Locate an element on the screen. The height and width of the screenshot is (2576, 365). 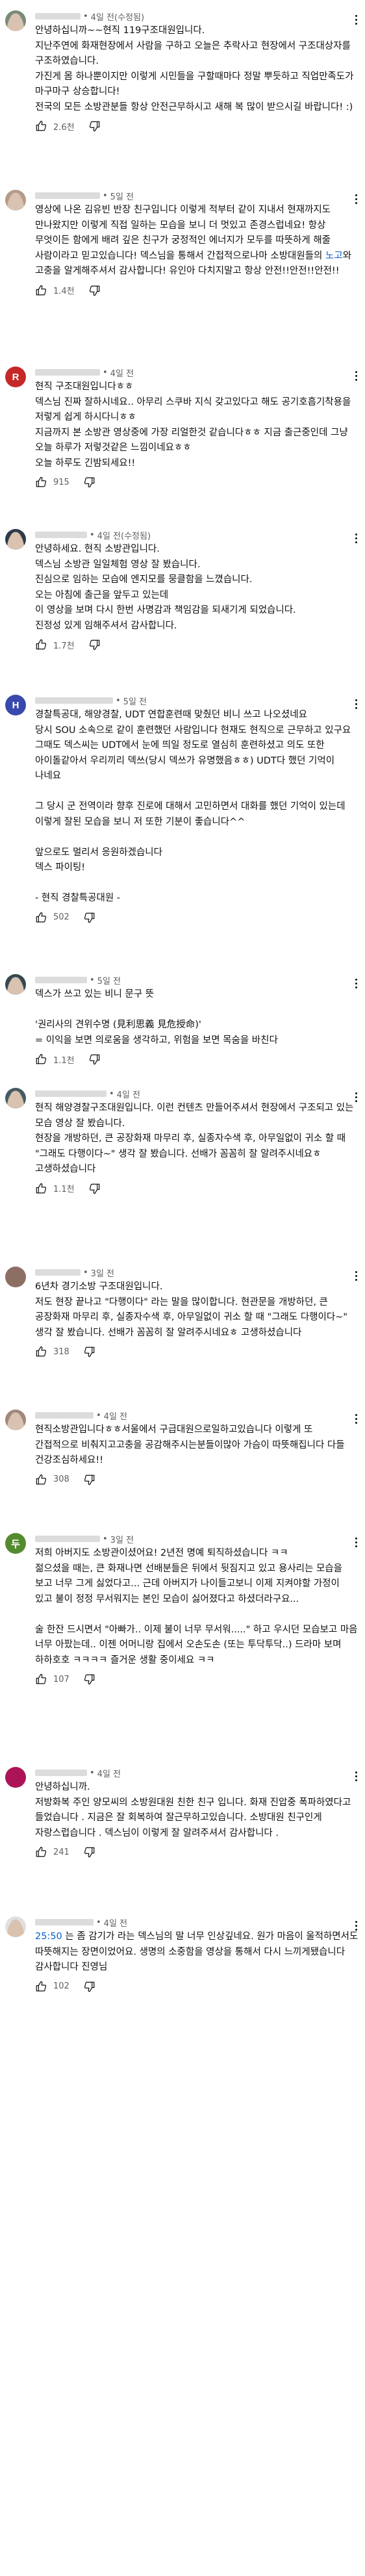
avatar: H is located at coordinates (15, 705).